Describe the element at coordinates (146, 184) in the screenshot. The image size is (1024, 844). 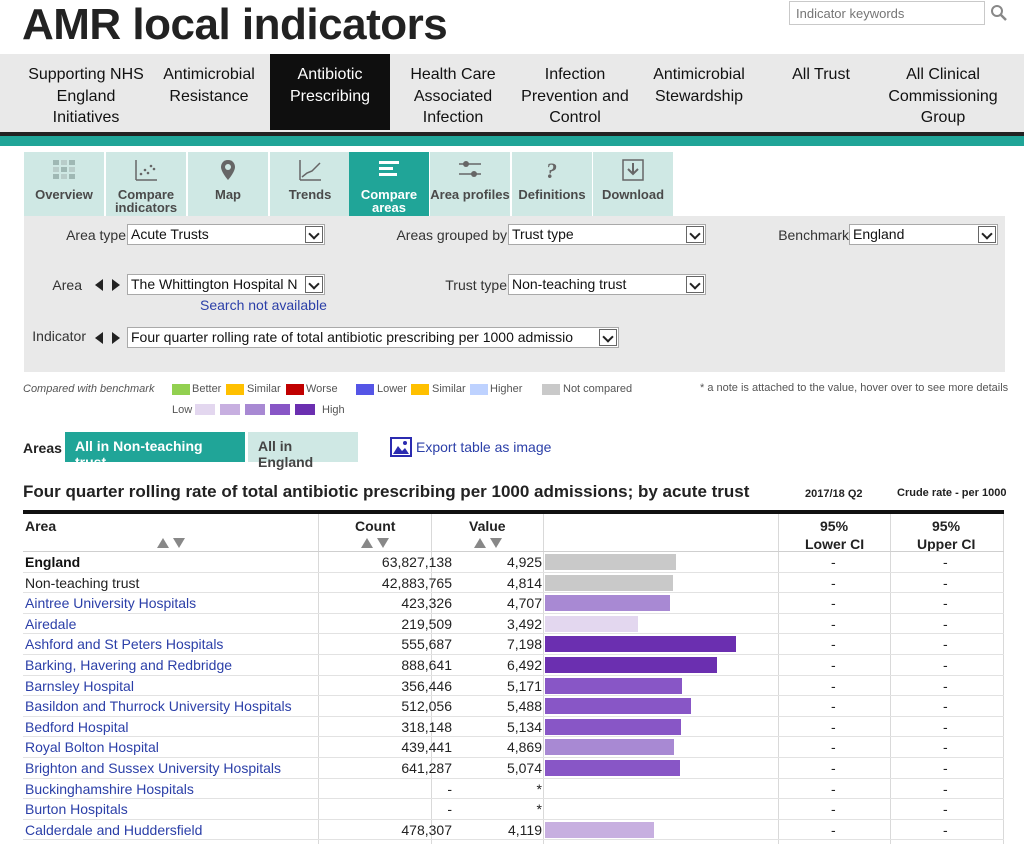
I see `tab-compare-indicators: Compare indicators` at that location.